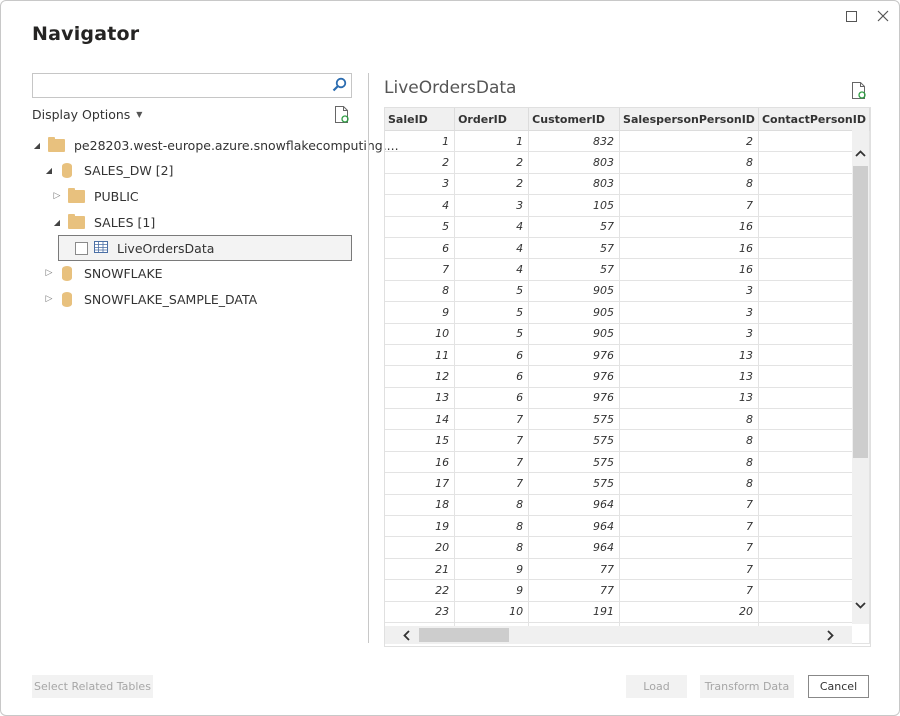  I want to click on table-cell: 22, so click(420, 590).